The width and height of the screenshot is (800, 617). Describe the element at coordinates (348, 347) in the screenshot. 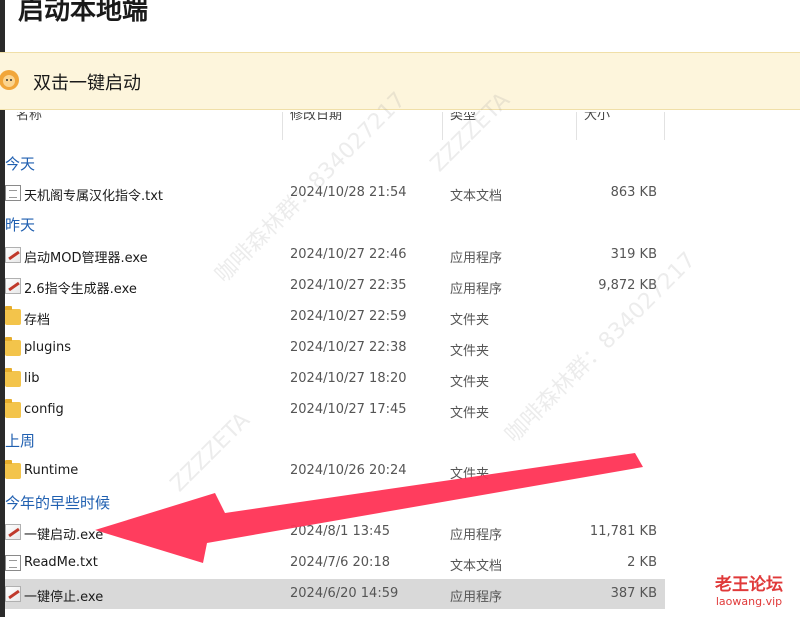

I see `folder-date: 2024/10/27 22:38` at that location.